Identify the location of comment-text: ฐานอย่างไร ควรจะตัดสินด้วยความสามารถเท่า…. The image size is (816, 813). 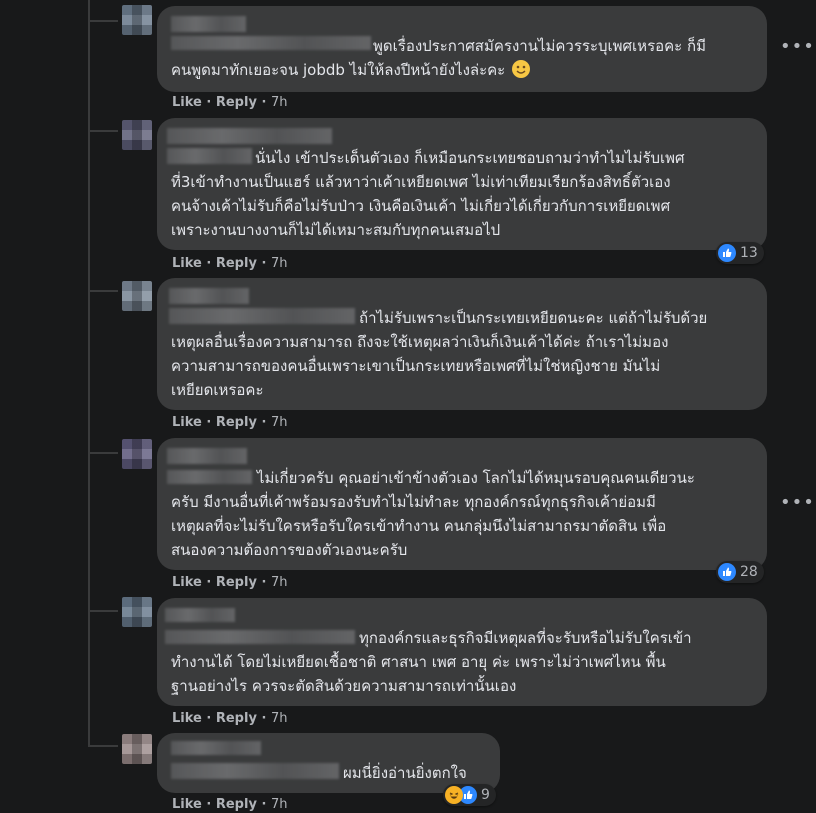
(344, 686).